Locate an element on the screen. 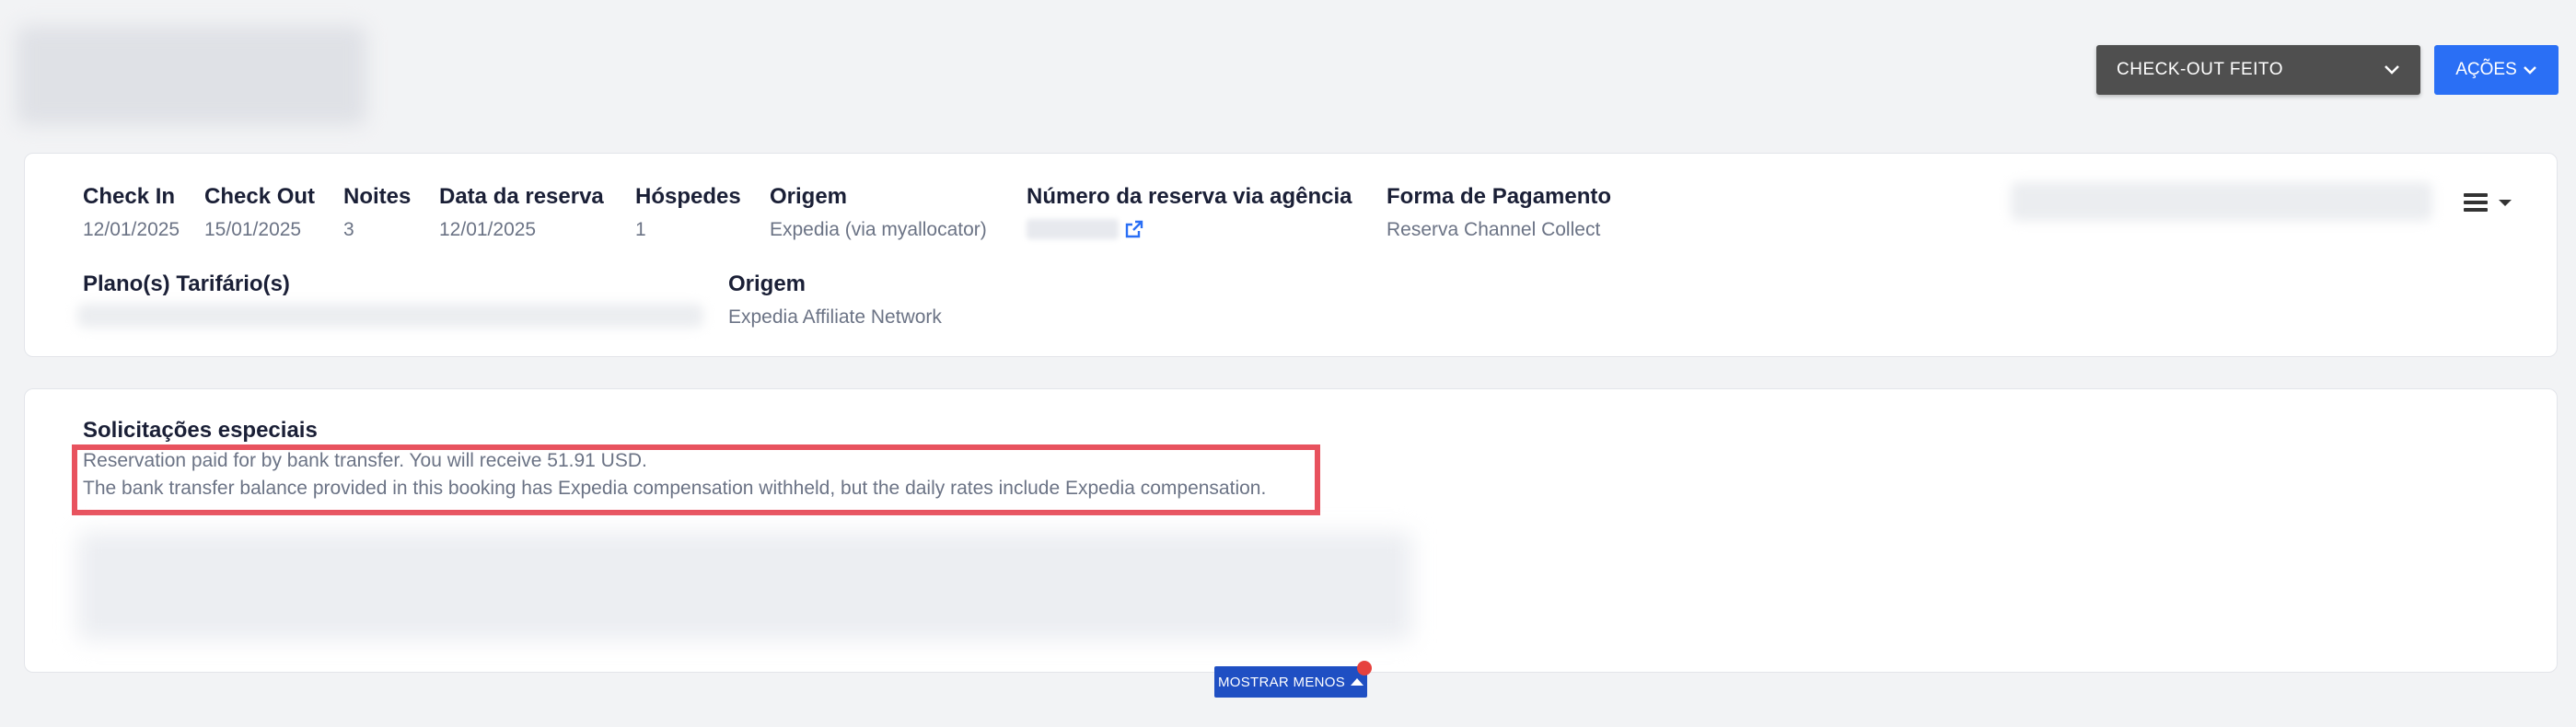 The image size is (2576, 727). external-link-icon is located at coordinates (1134, 229).